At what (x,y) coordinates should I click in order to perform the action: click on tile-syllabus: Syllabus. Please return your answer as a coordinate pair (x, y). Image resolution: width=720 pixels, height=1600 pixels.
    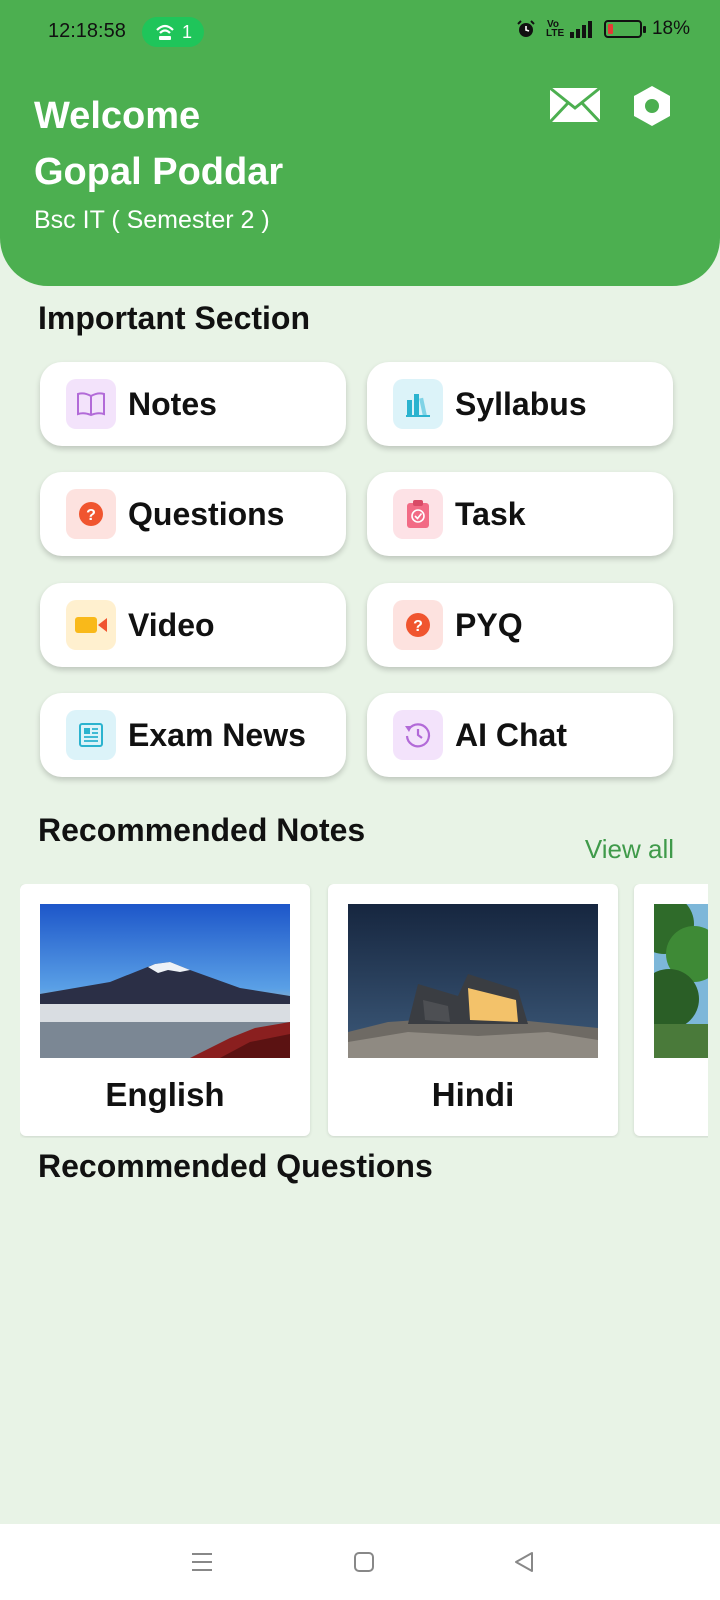
    Looking at the image, I should click on (520, 404).